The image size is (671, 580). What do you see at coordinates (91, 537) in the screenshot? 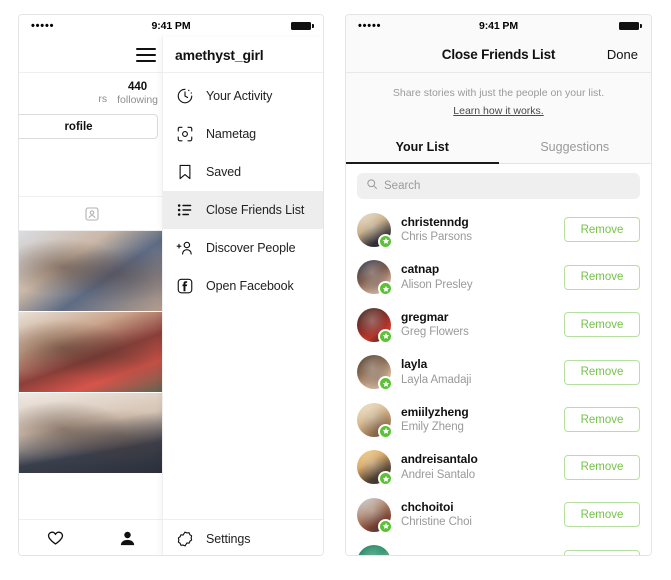
I see `bottom-tab-bar` at bounding box center [91, 537].